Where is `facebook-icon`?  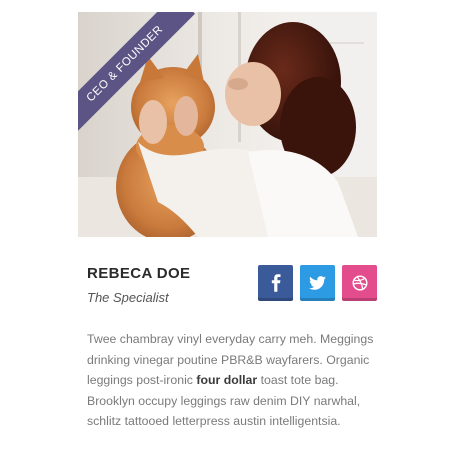 facebook-icon is located at coordinates (275, 283).